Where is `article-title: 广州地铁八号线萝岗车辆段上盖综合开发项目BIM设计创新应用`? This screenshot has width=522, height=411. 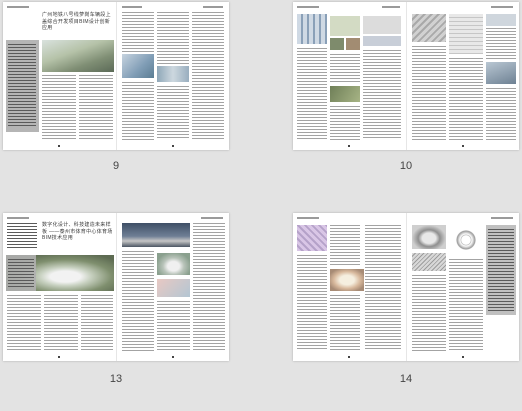 article-title: 广州地铁八号线萝岗车辆段上盖综合开发项目BIM设计创新应用 is located at coordinates (76, 21).